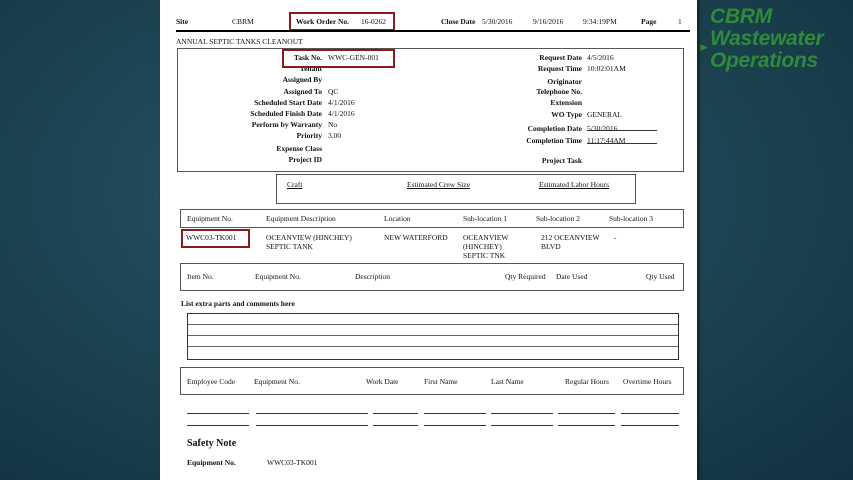 Image resolution: width=853 pixels, height=480 pixels. What do you see at coordinates (600, 21) in the screenshot?
I see `print-time: 9:34:19PM` at bounding box center [600, 21].